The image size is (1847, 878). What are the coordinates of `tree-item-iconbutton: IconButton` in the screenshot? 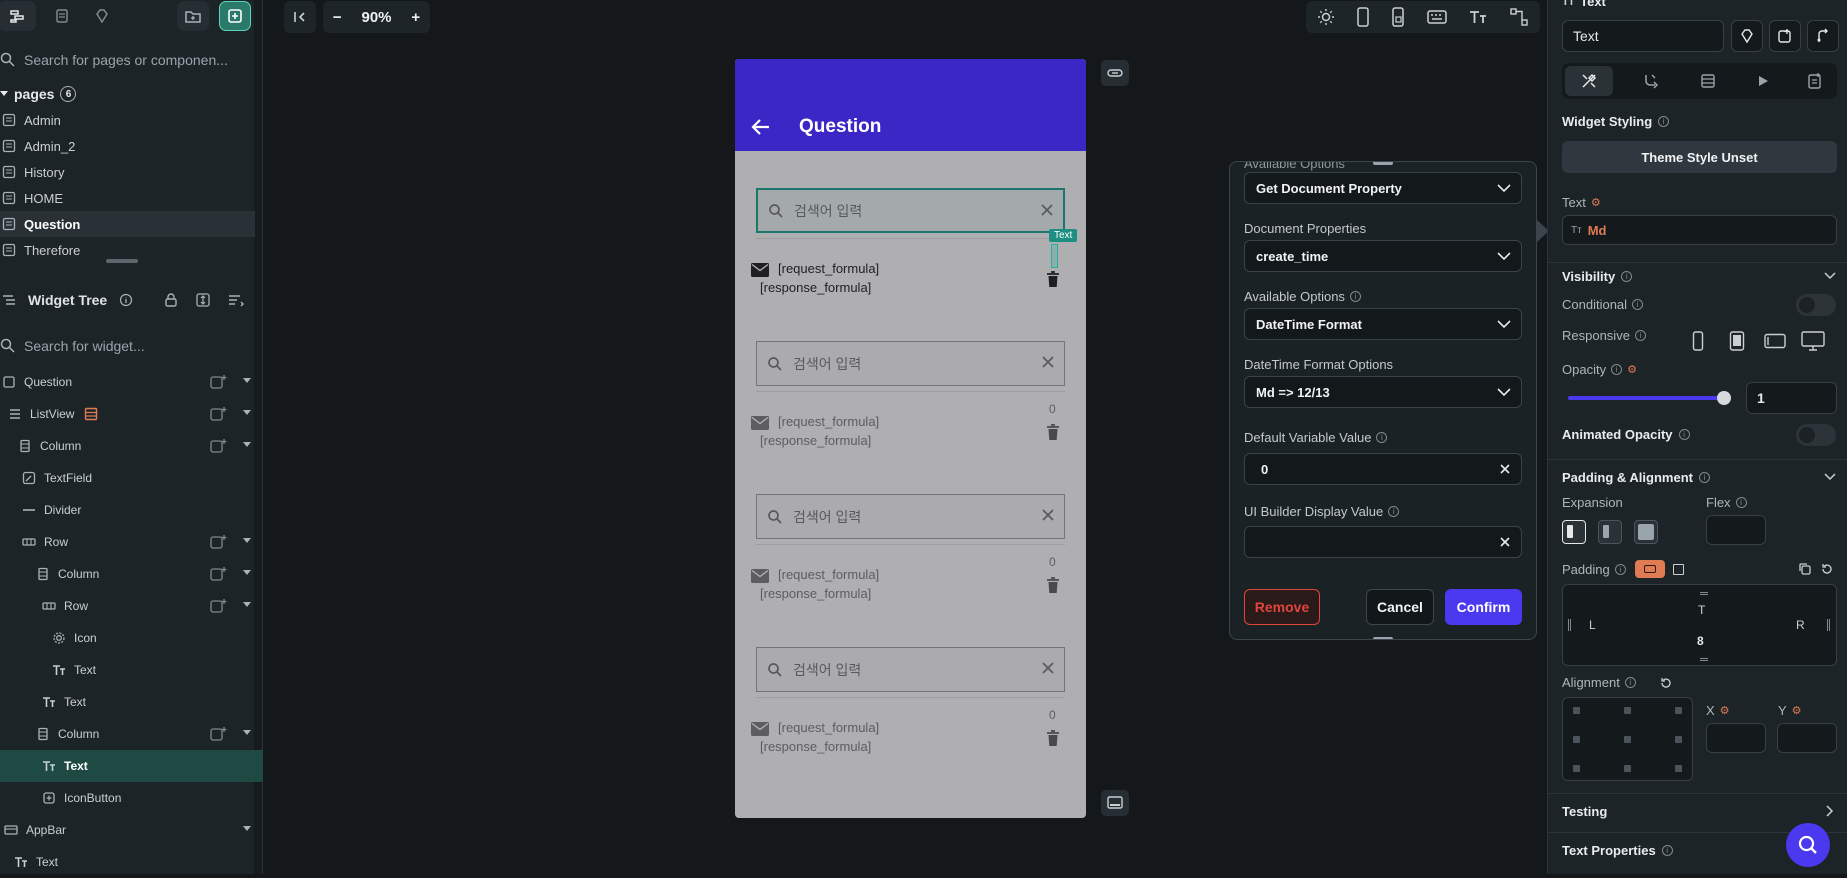 It's located at (131, 798).